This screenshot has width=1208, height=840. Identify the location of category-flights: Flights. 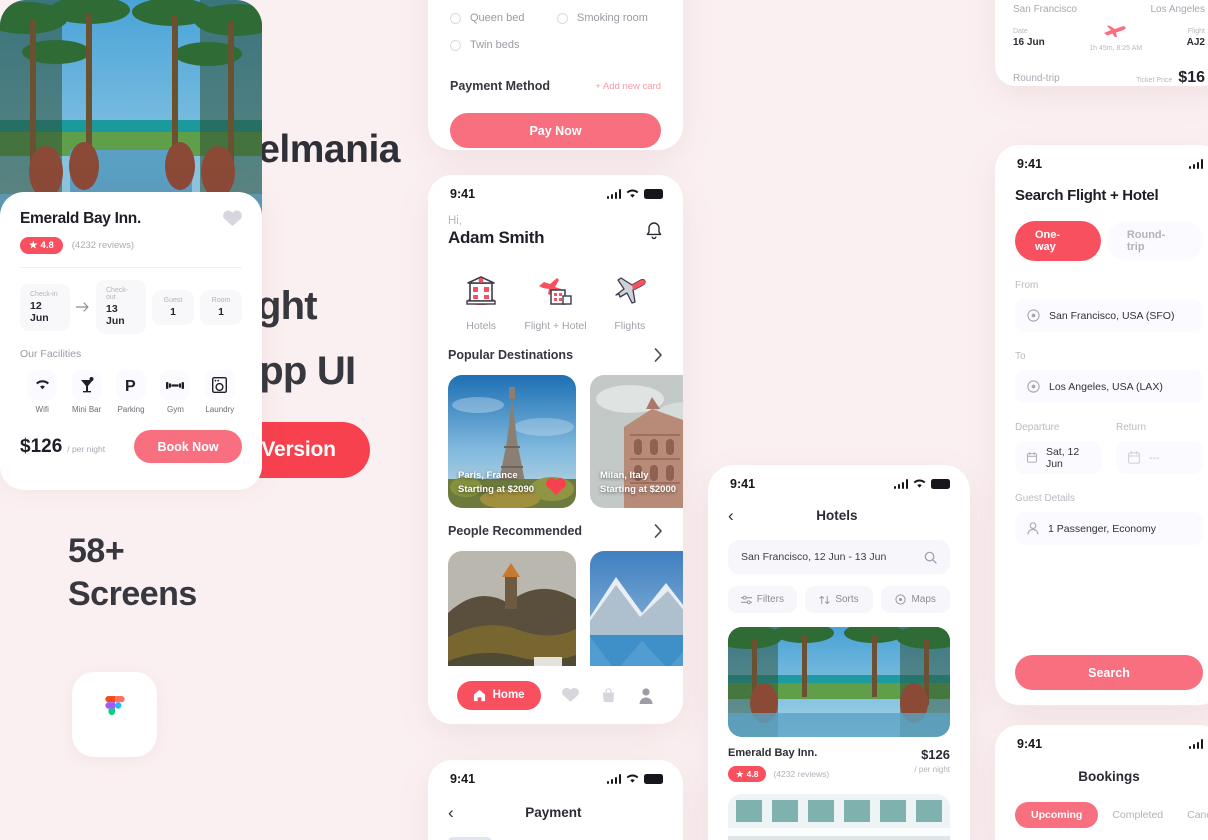
(630, 299).